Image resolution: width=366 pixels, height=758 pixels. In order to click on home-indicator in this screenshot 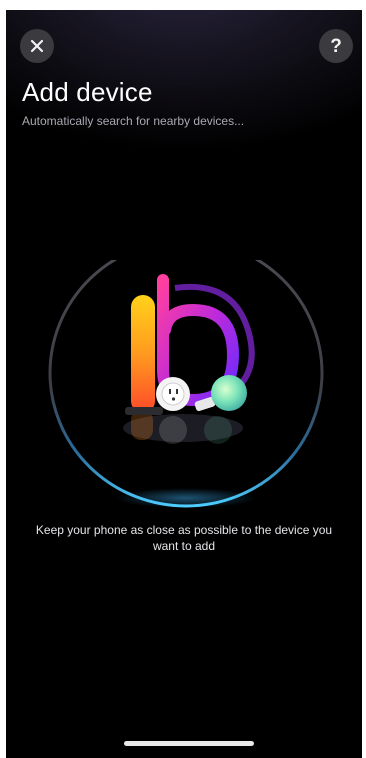, I will do `click(189, 743)`.